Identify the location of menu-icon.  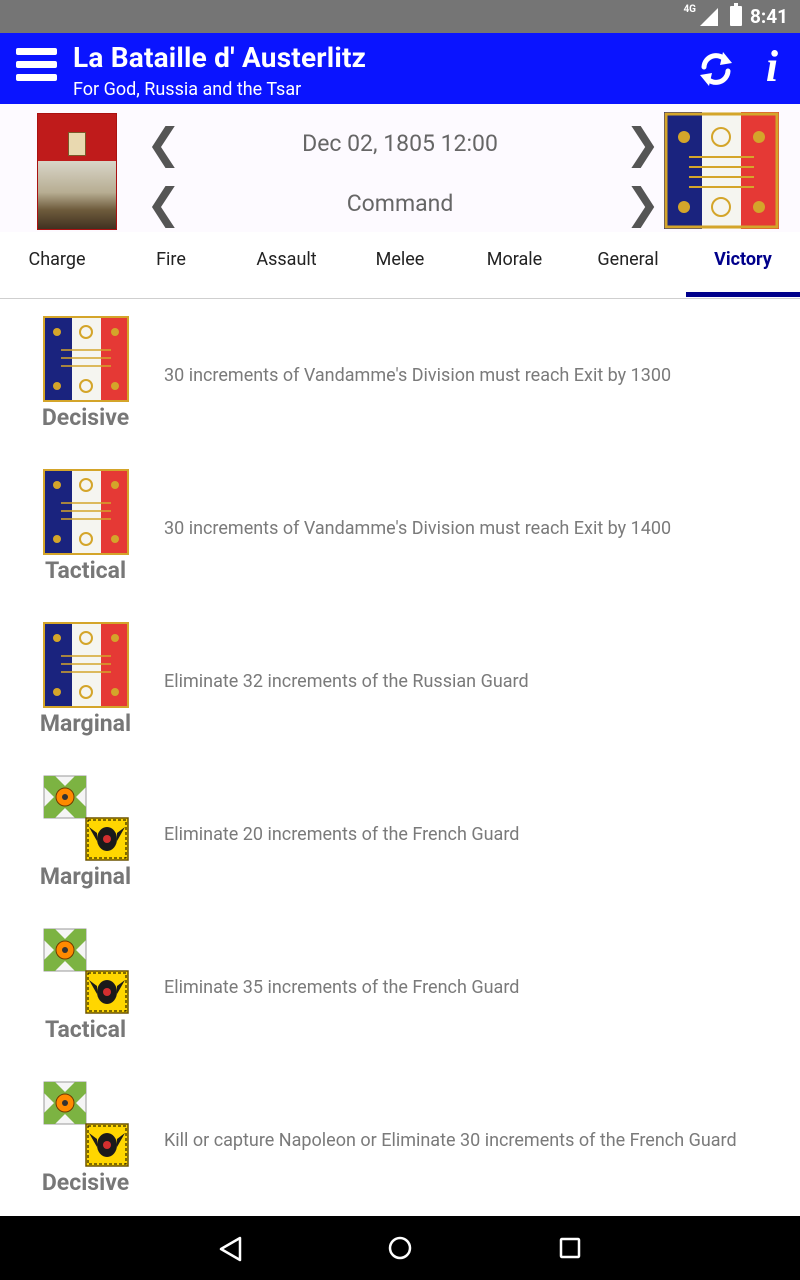
(36, 68).